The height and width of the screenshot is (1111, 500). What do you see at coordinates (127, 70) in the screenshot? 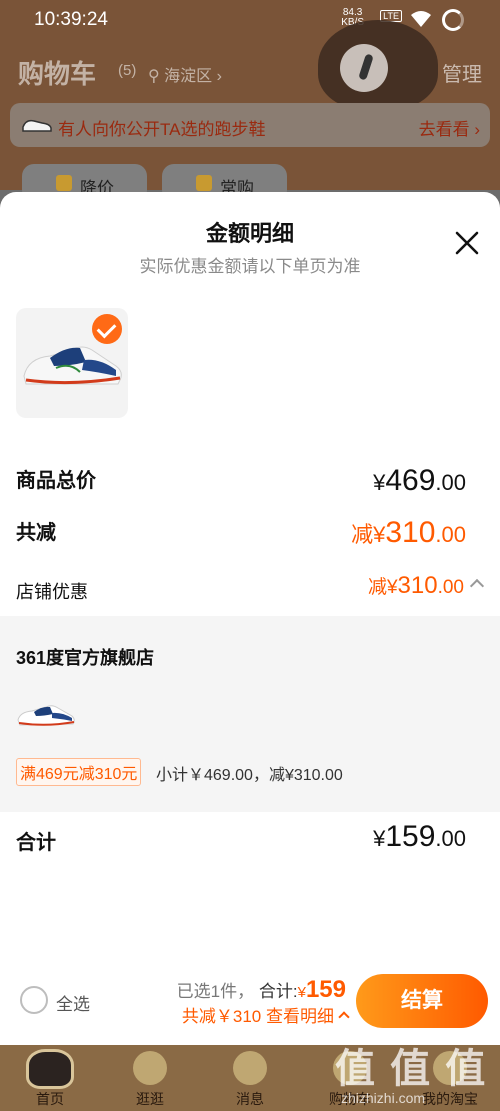
I see `cart-count: (5)` at bounding box center [127, 70].